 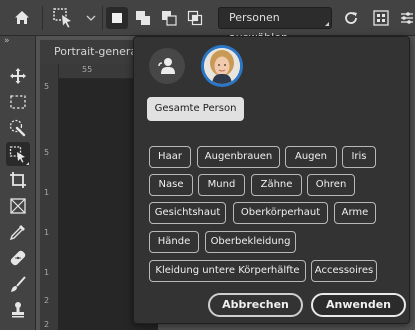 What do you see at coordinates (351, 18) in the screenshot?
I see `refresh-icon` at bounding box center [351, 18].